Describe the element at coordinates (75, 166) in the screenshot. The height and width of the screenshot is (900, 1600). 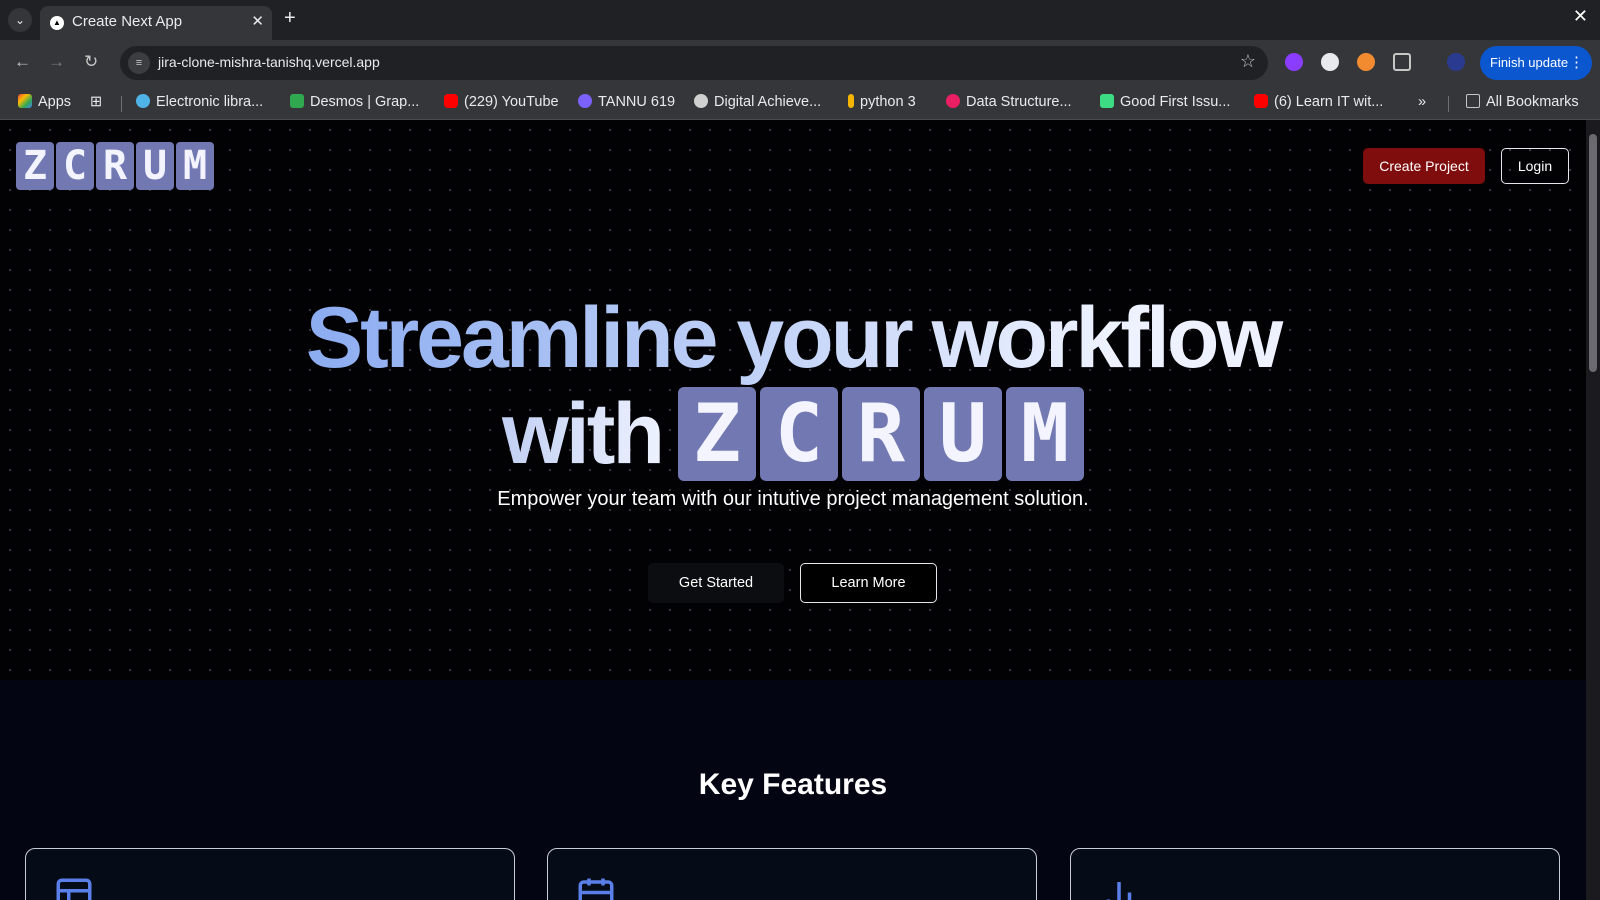
I see `logo-letter: C` at that location.